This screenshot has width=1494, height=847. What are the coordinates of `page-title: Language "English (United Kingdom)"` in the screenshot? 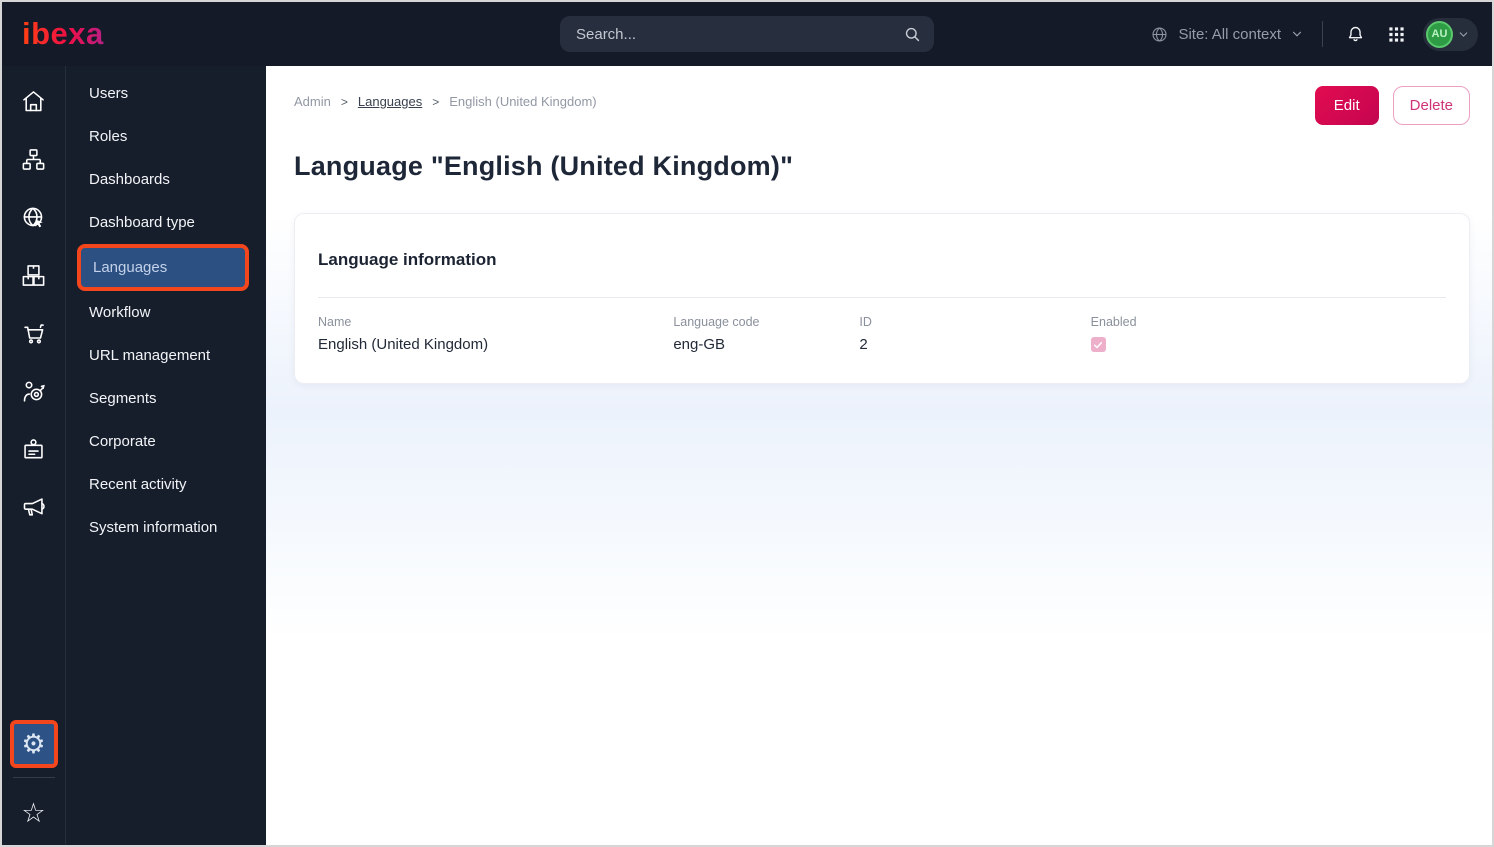 It's located at (544, 166).